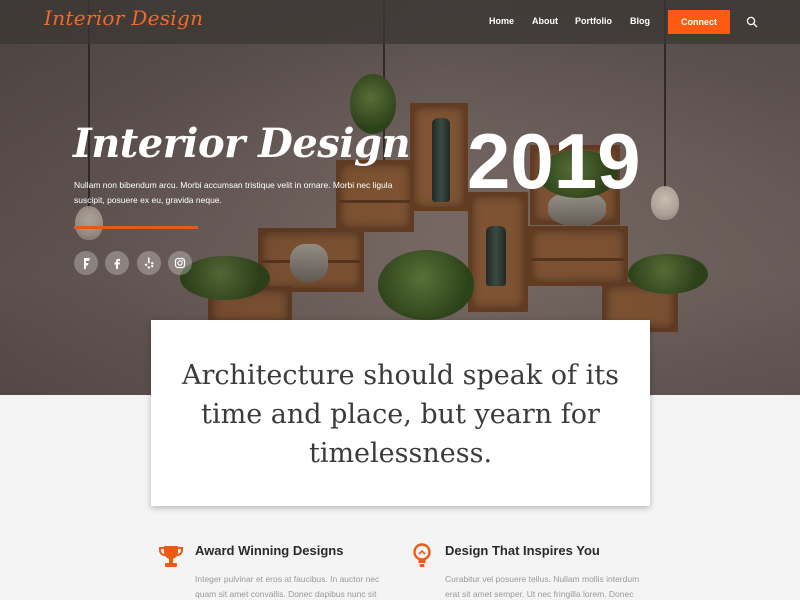 Image resolution: width=800 pixels, height=600 pixels. I want to click on facebook-icon, so click(117, 263).